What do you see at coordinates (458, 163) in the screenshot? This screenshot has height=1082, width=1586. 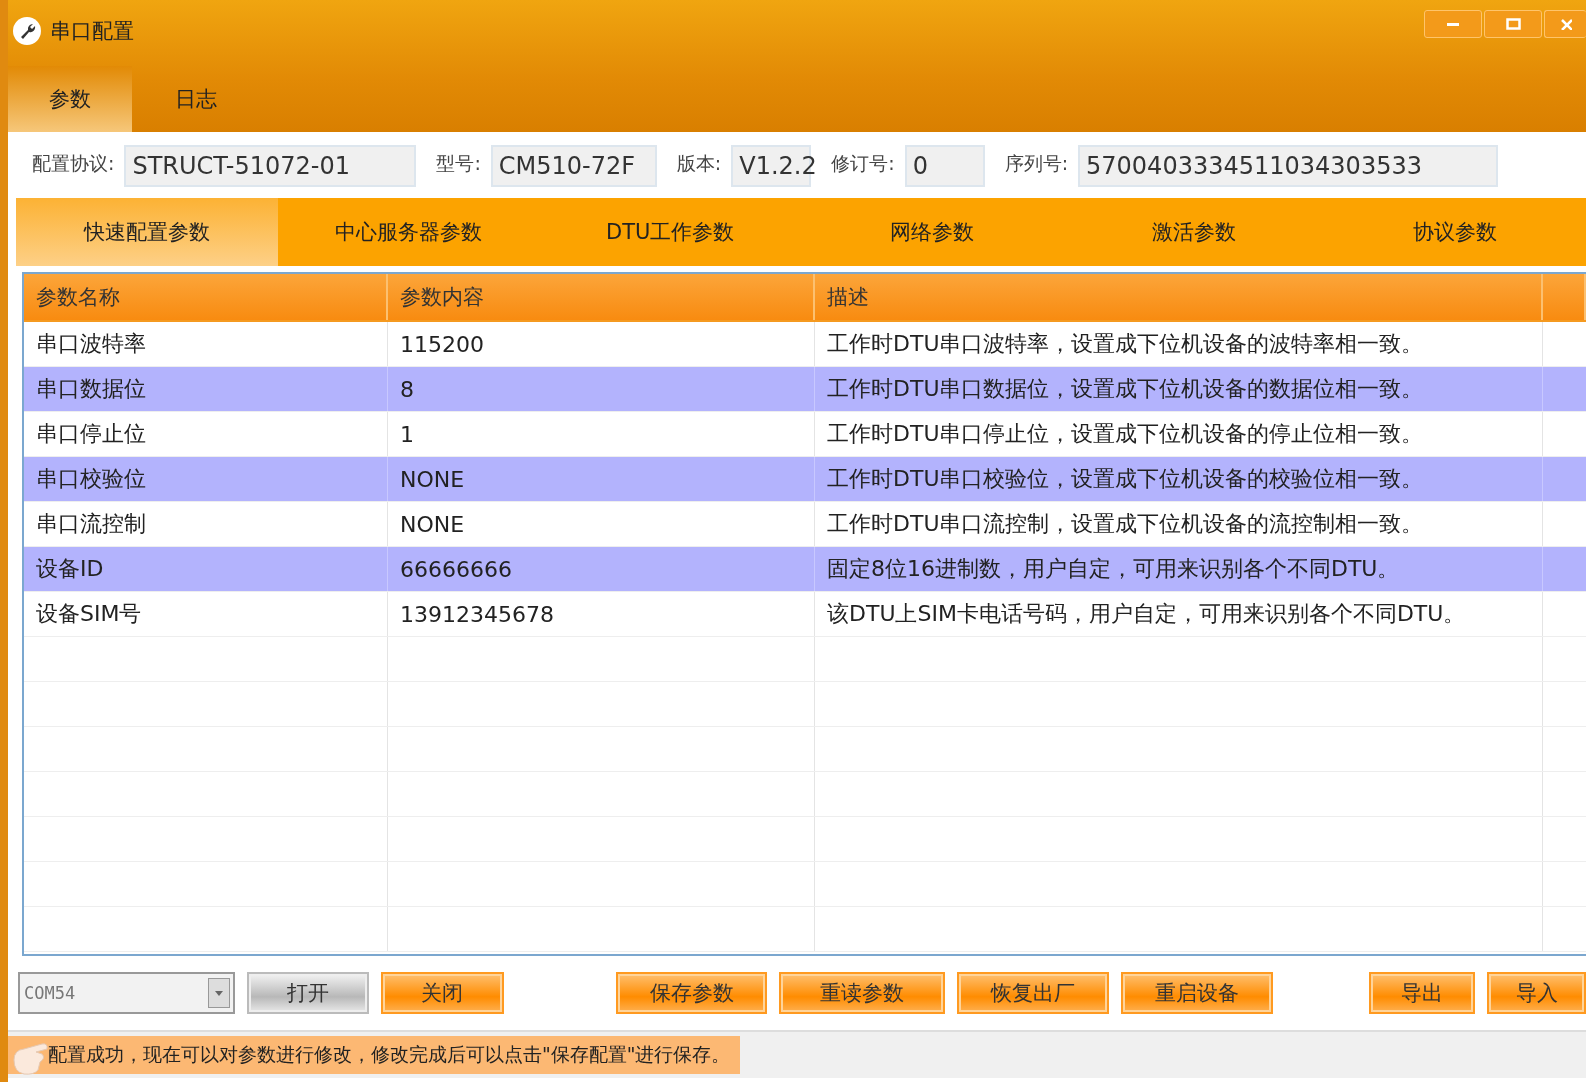 I see `field-label: 型号:` at bounding box center [458, 163].